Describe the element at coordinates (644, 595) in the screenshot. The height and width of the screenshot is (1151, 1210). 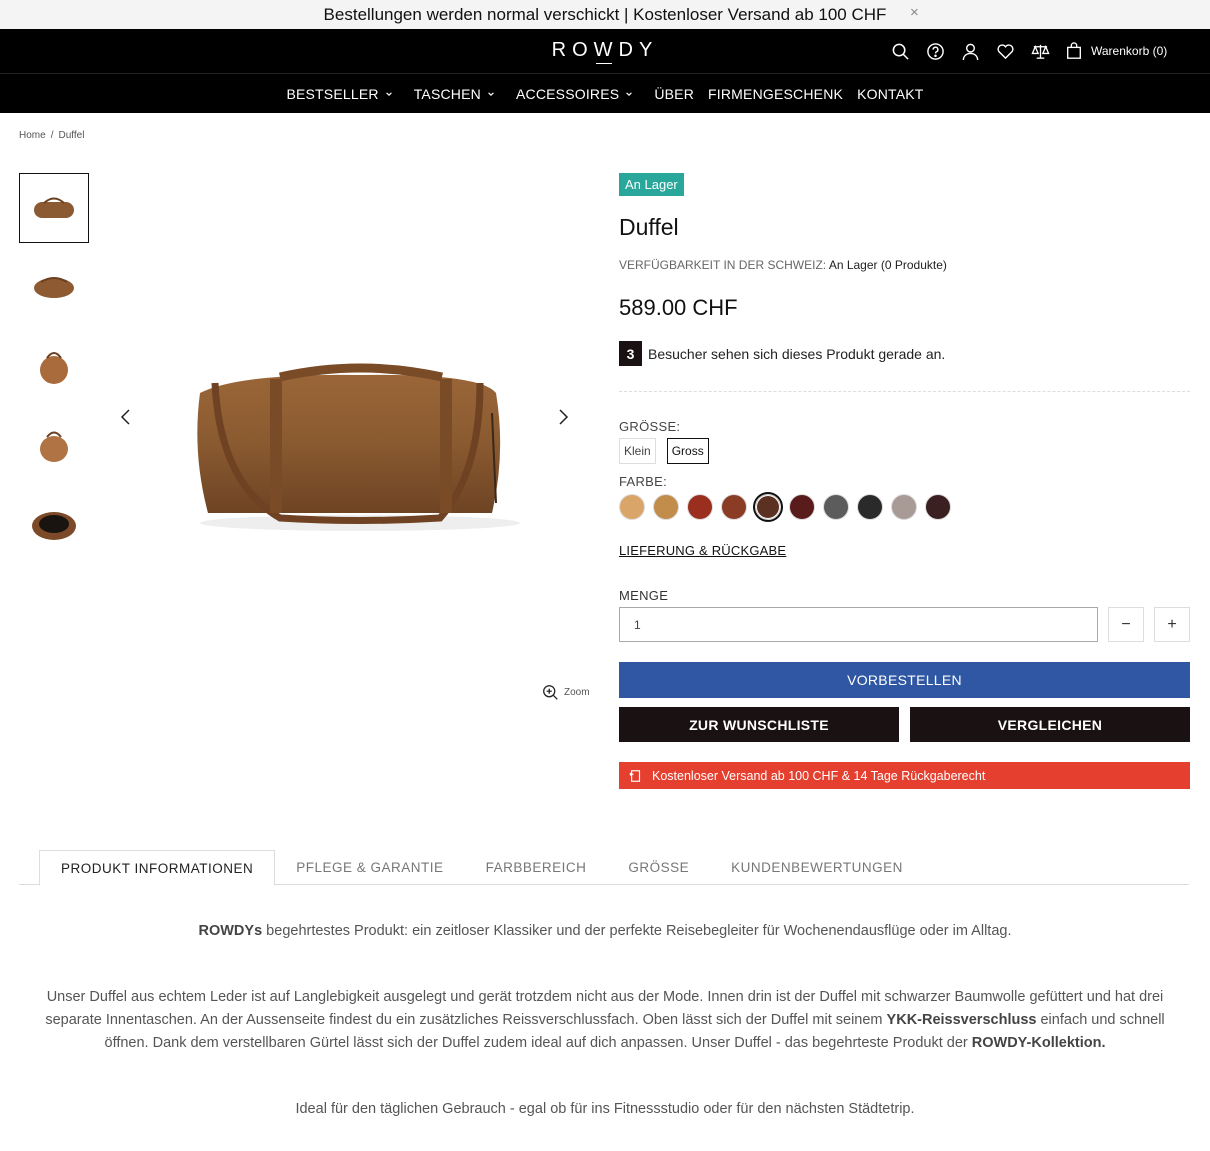
I see `quantity-label: MENGE` at that location.